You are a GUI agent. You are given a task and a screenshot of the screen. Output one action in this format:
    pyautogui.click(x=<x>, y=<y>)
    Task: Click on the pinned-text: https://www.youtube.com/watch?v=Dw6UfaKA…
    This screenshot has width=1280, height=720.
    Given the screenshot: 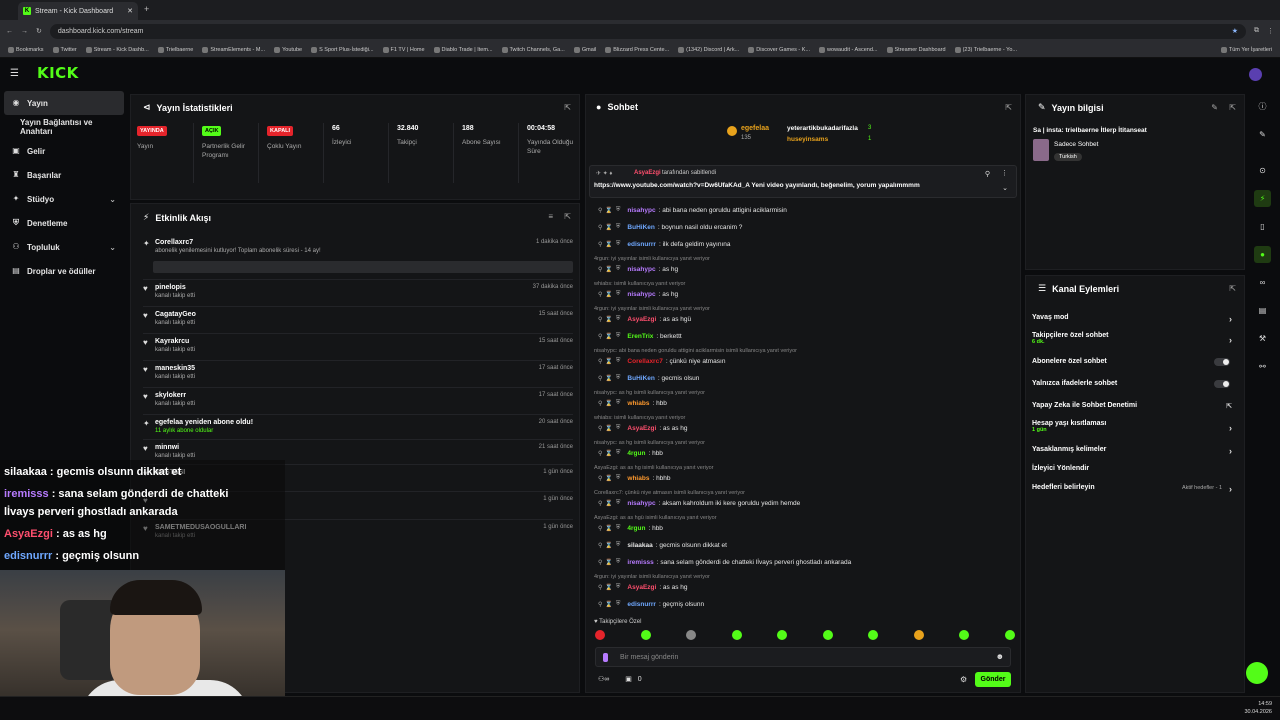 What is the action you would take?
    pyautogui.click(x=757, y=185)
    